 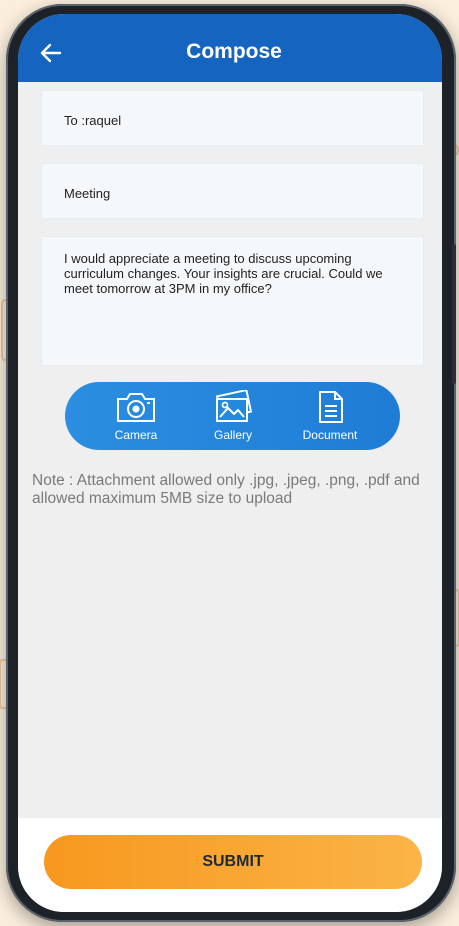 I want to click on app-bar: Compose, so click(x=230, y=48).